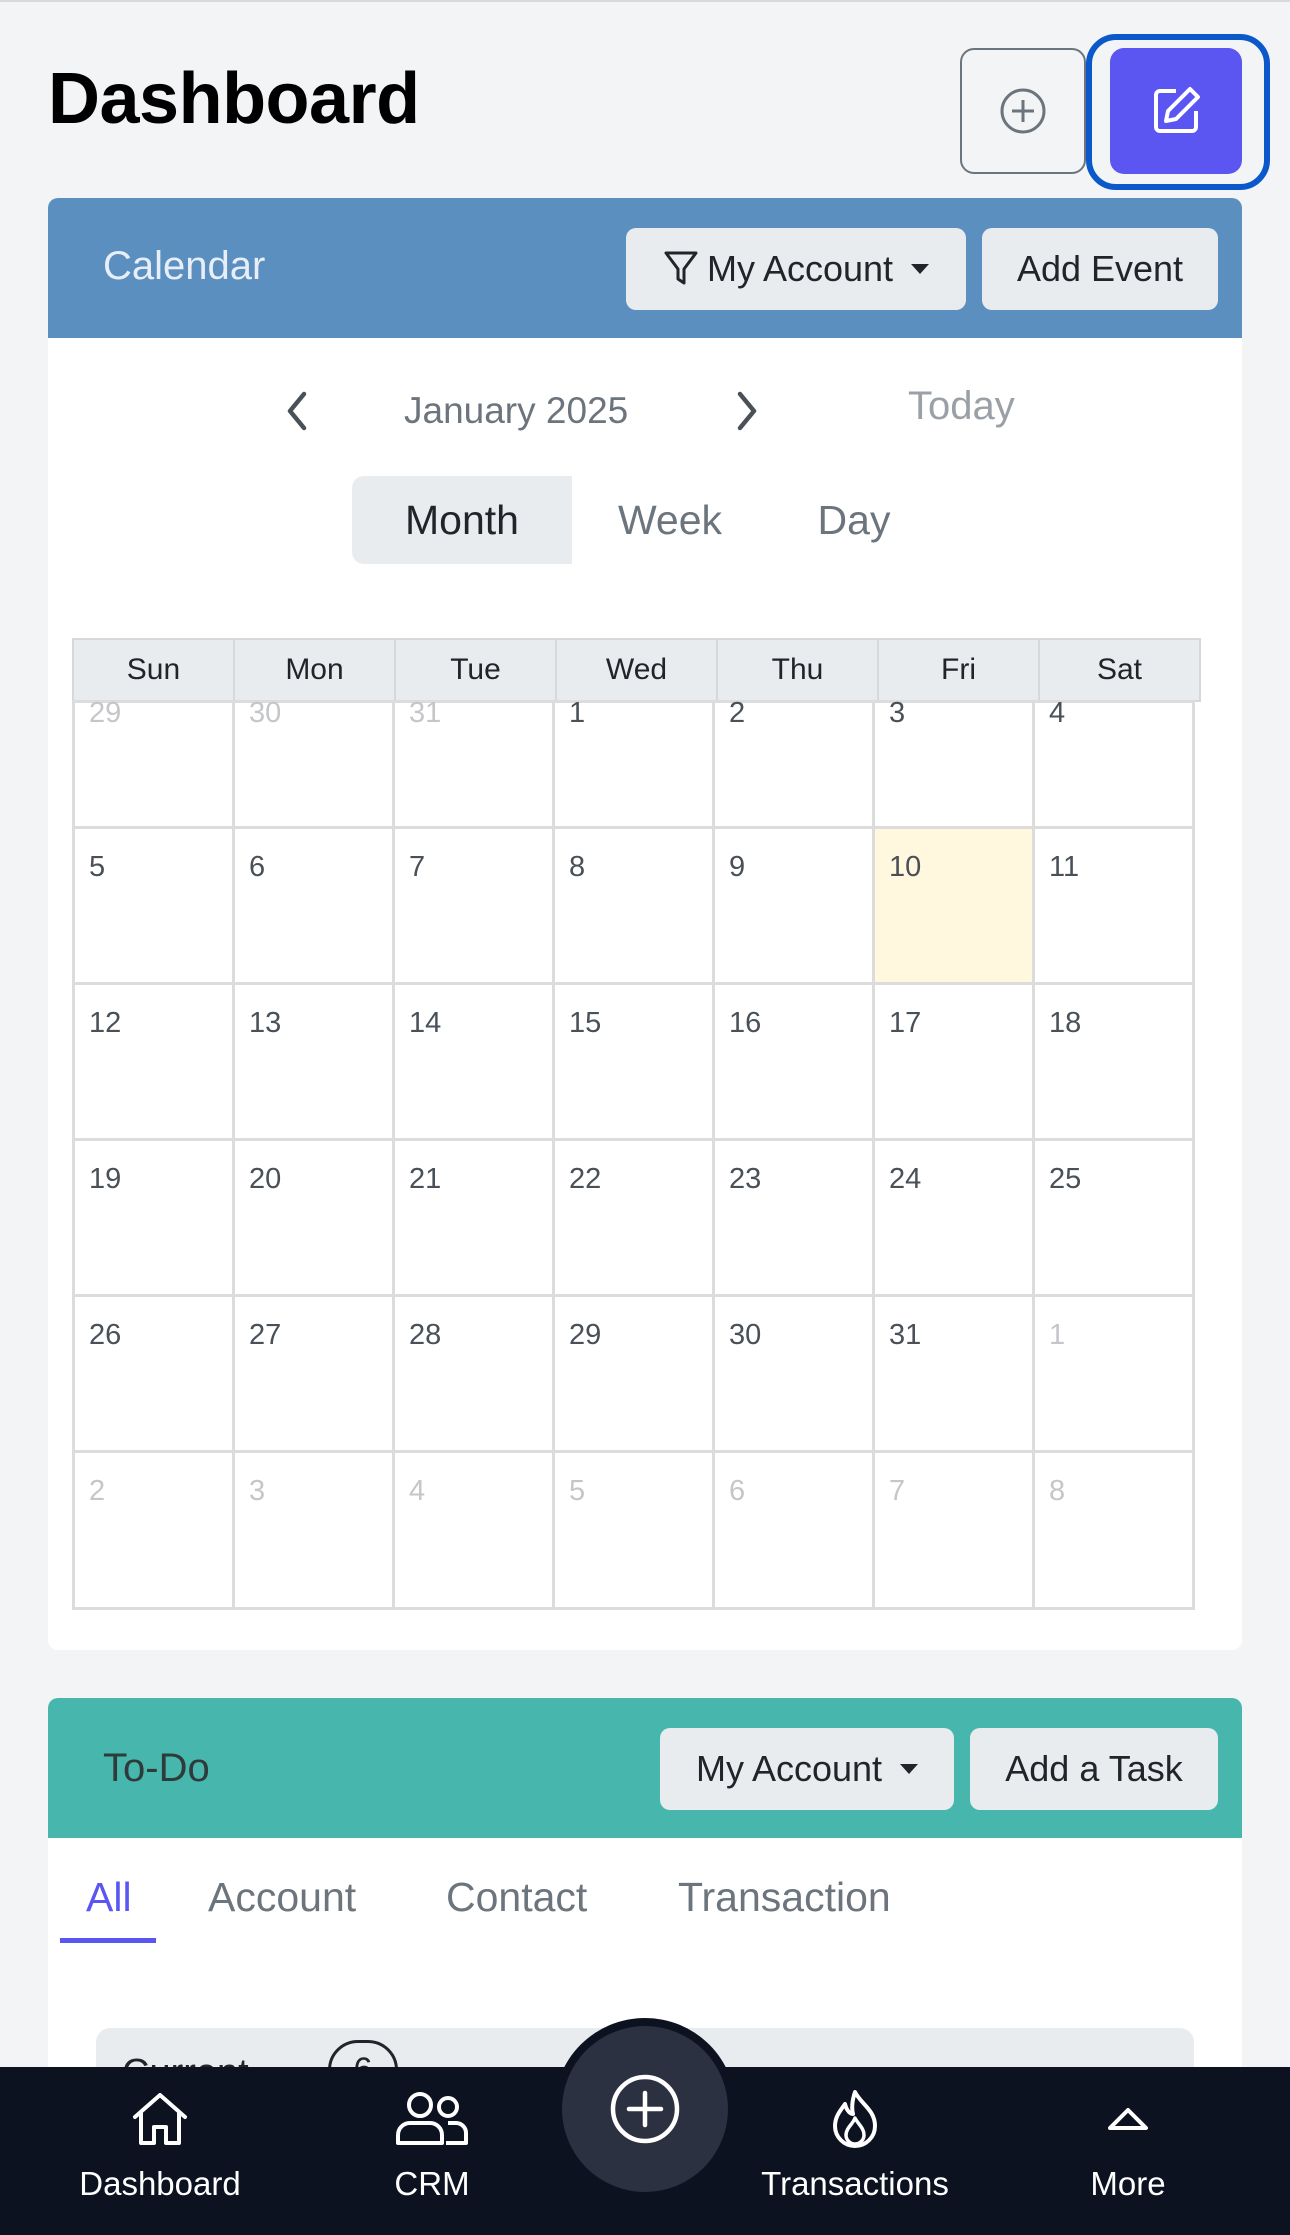 This screenshot has width=1290, height=2235. Describe the element at coordinates (905, 867) in the screenshot. I see `day-number: 10` at that location.